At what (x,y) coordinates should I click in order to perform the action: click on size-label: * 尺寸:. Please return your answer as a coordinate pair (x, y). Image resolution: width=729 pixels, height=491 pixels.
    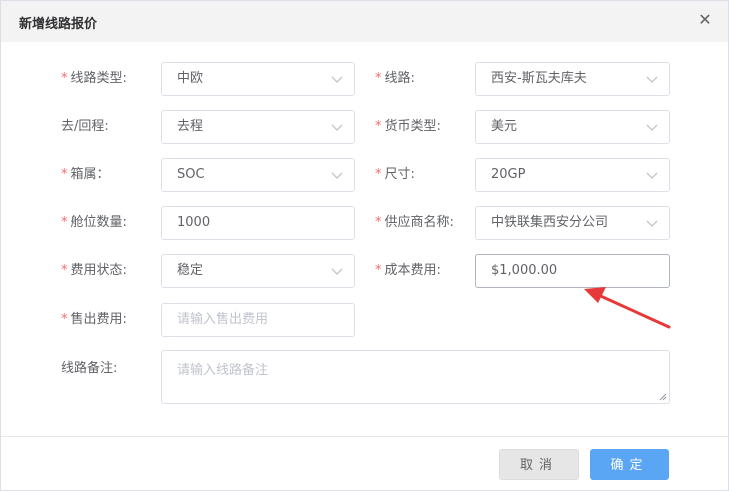
    Looking at the image, I should click on (395, 175).